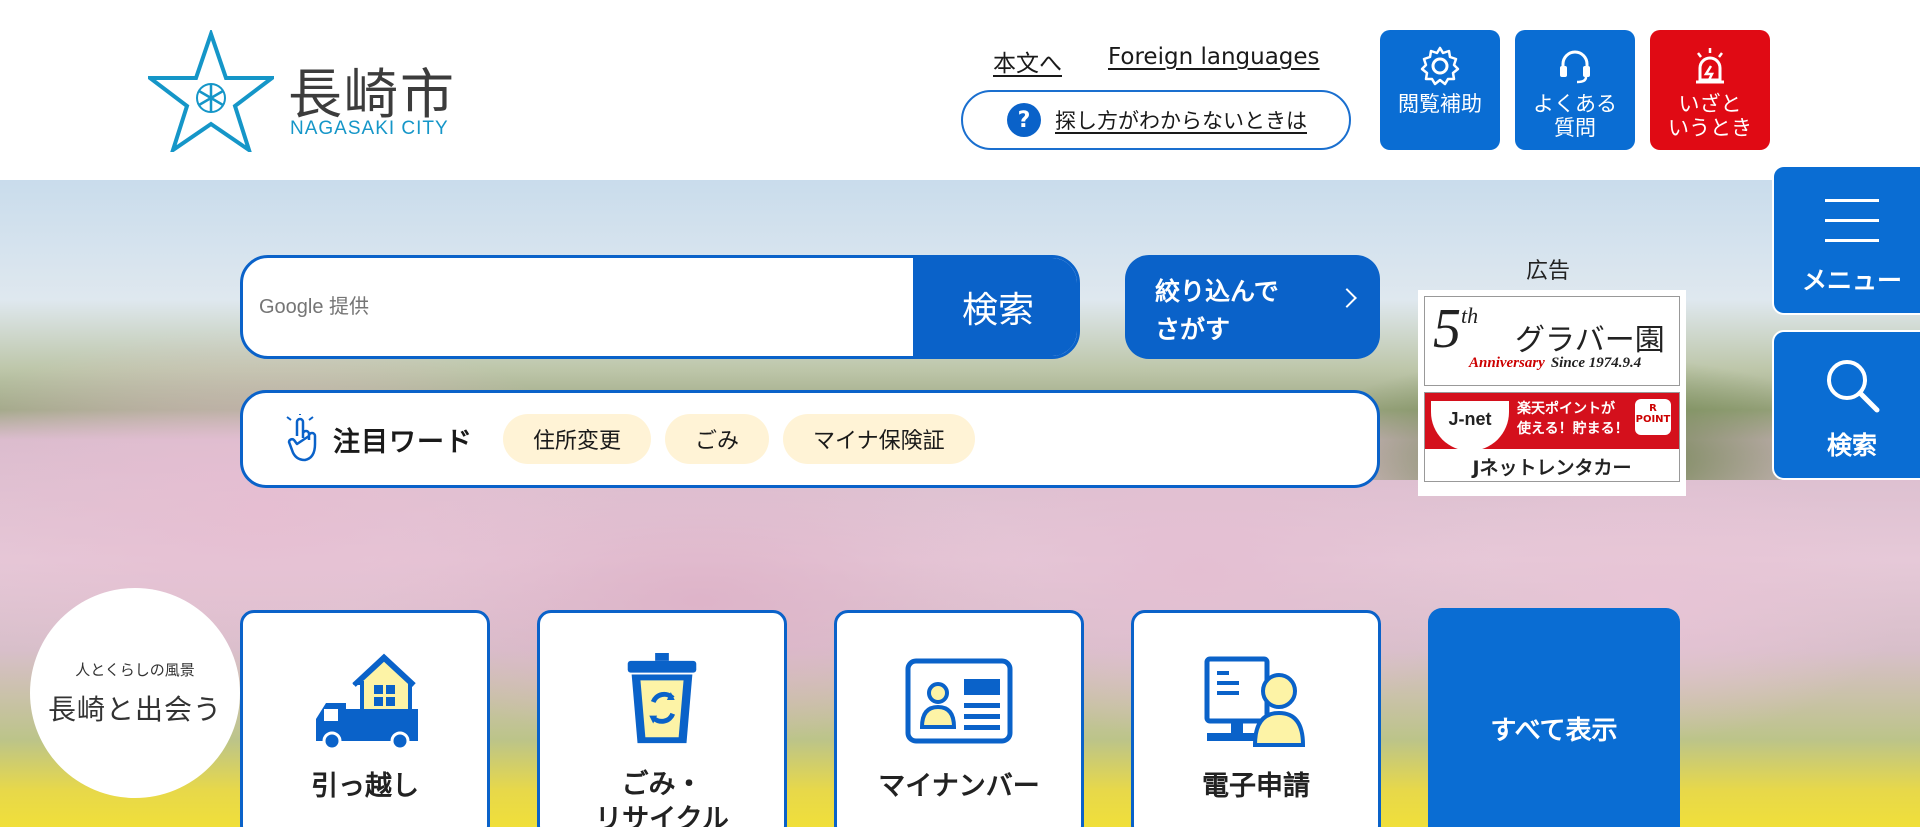  I want to click on accessibility-button: 閲覧補助, so click(1440, 90).